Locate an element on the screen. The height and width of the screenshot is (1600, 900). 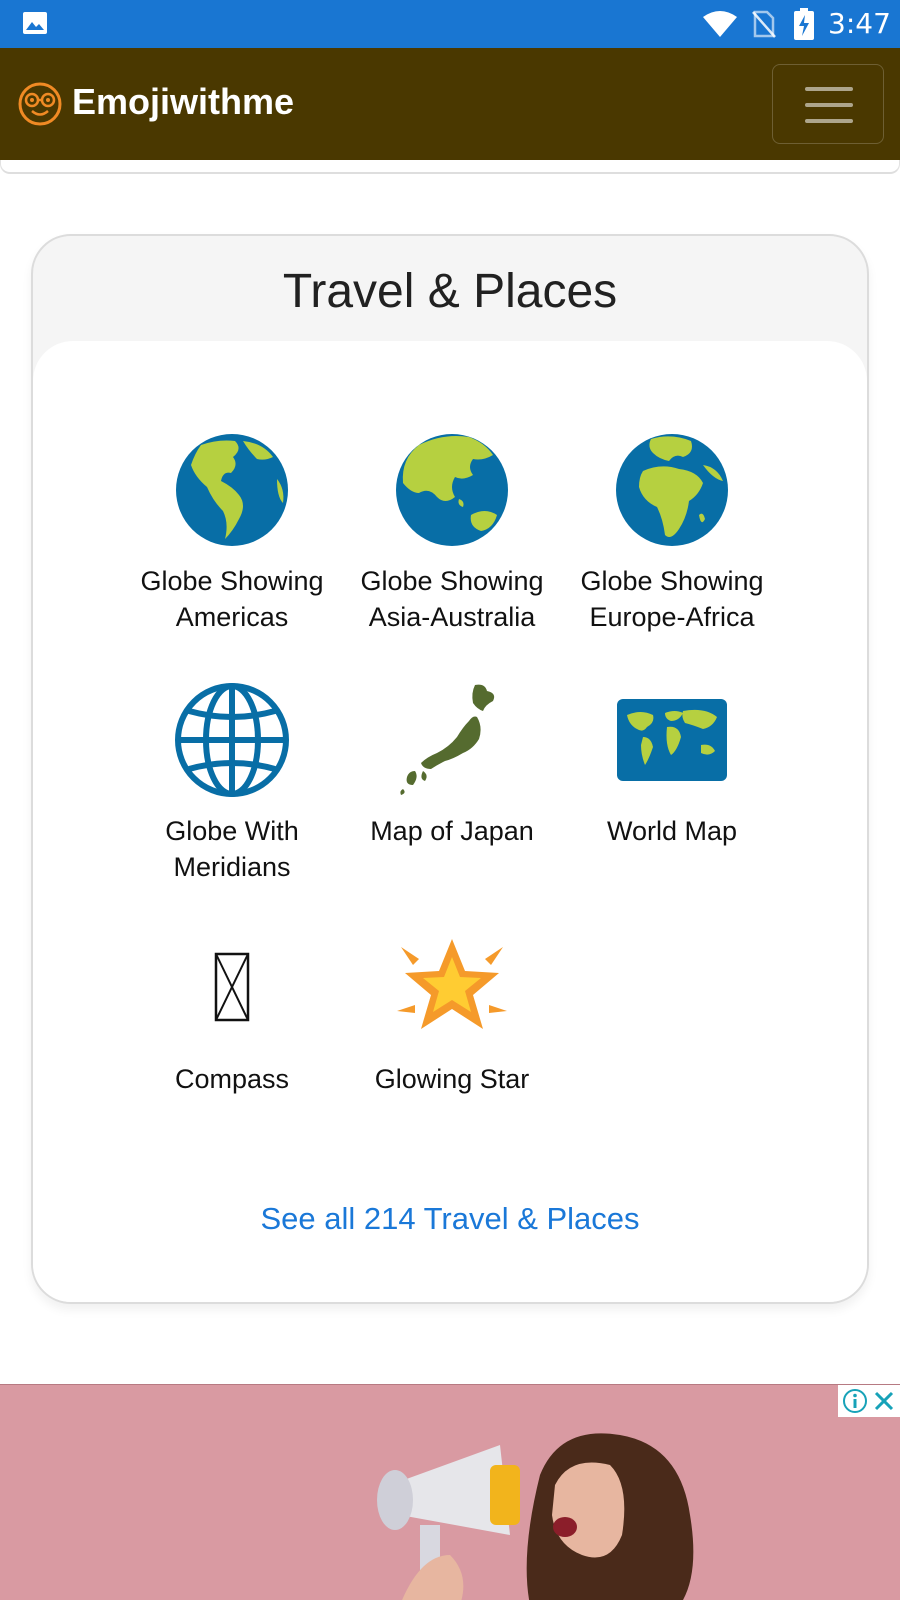
emoji-item-map-of-japan: Map of Japan is located at coordinates (452, 765).